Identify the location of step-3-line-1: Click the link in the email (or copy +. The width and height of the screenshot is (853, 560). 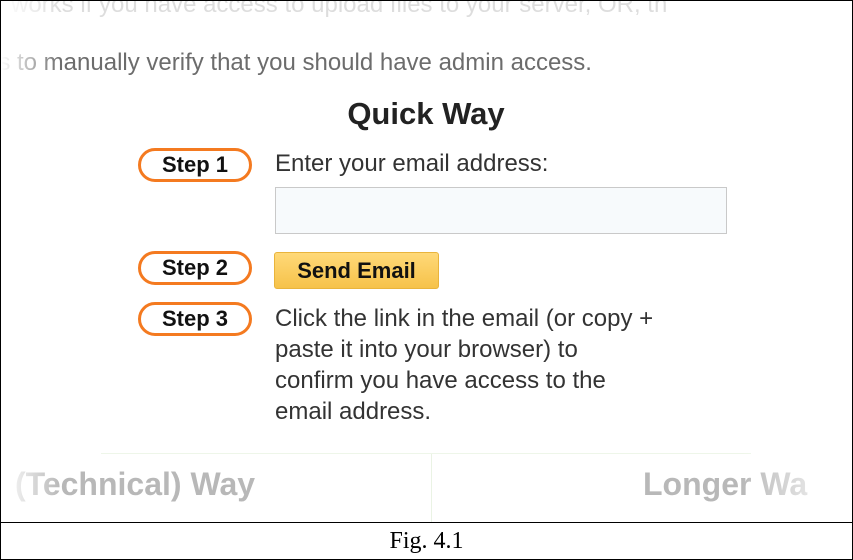
(464, 318).